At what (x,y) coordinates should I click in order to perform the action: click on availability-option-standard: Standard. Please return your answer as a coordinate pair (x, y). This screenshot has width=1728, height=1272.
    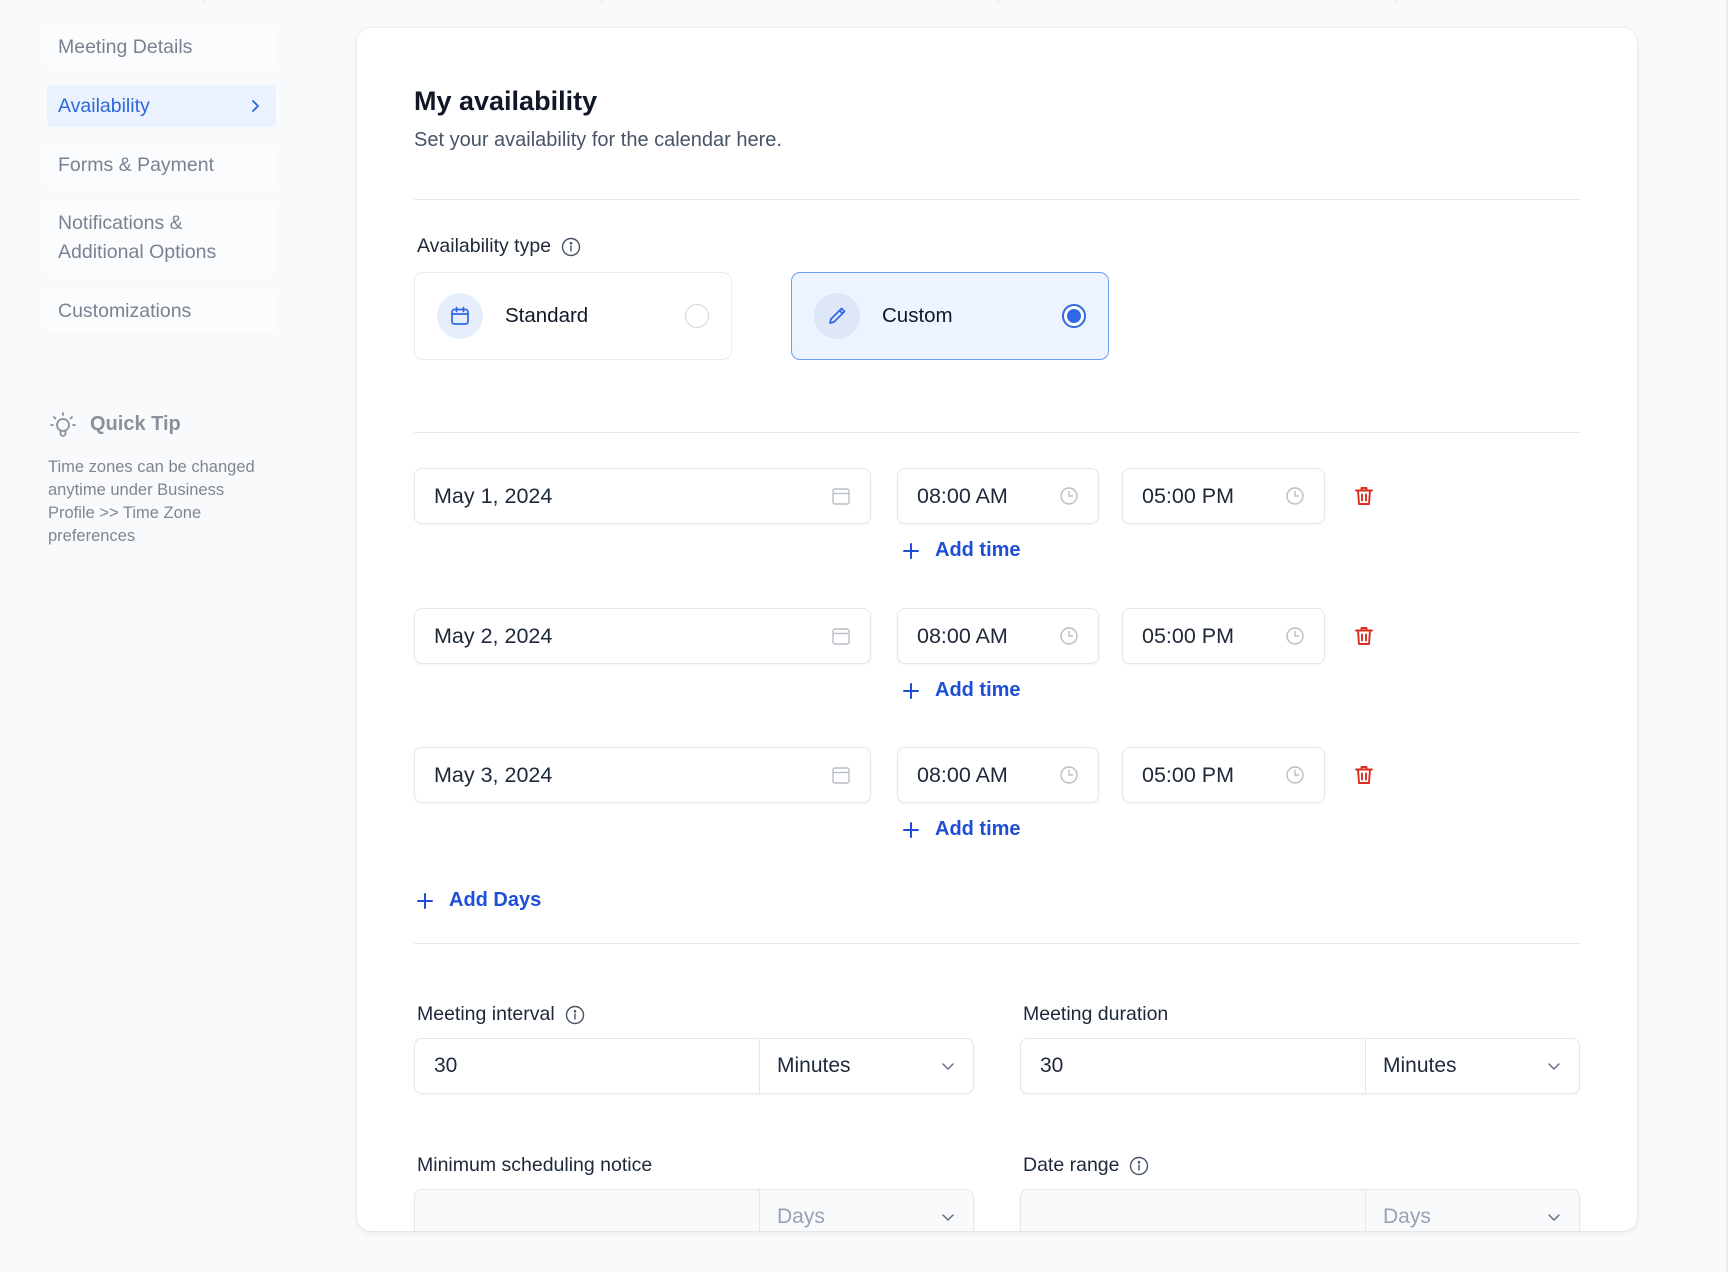
    Looking at the image, I should click on (573, 316).